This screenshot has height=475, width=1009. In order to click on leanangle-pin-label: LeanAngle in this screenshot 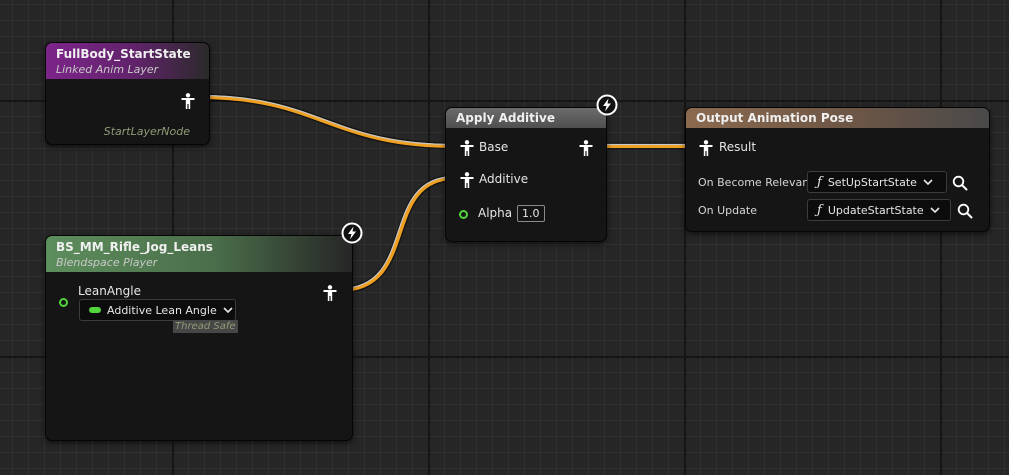, I will do `click(109, 291)`.